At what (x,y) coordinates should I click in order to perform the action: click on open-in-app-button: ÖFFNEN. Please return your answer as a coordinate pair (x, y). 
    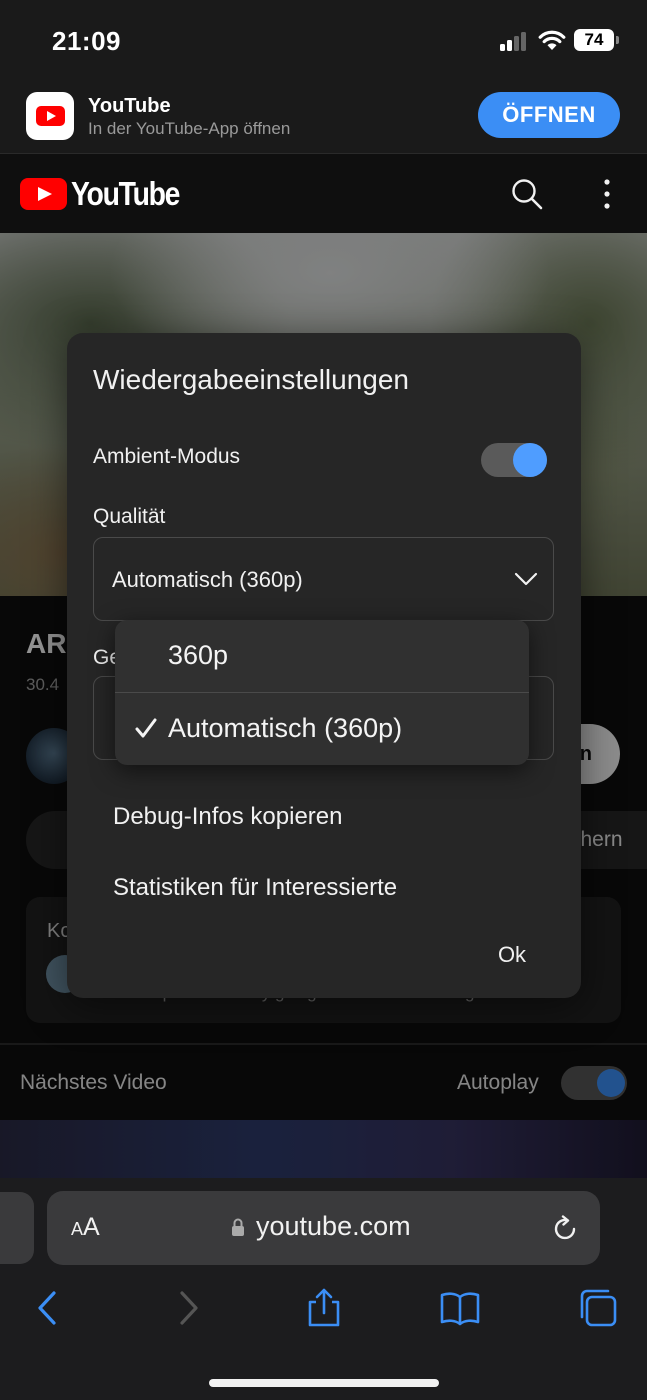
    Looking at the image, I should click on (549, 115).